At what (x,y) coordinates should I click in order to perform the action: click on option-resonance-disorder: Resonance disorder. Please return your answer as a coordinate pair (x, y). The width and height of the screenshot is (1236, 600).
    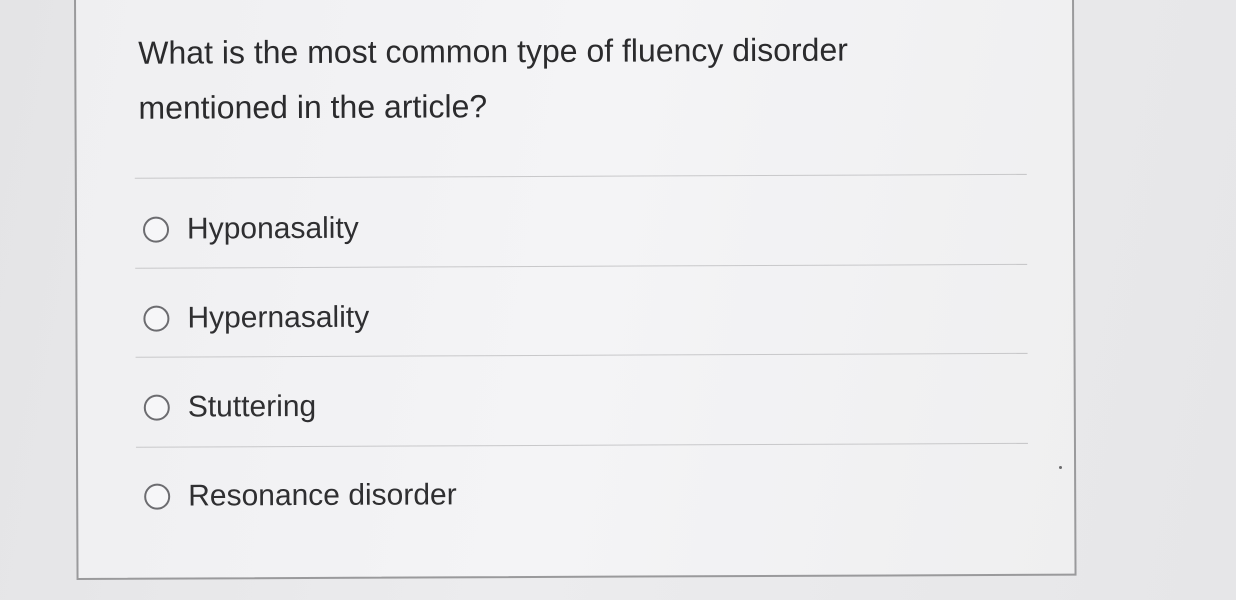
    Looking at the image, I should click on (300, 495).